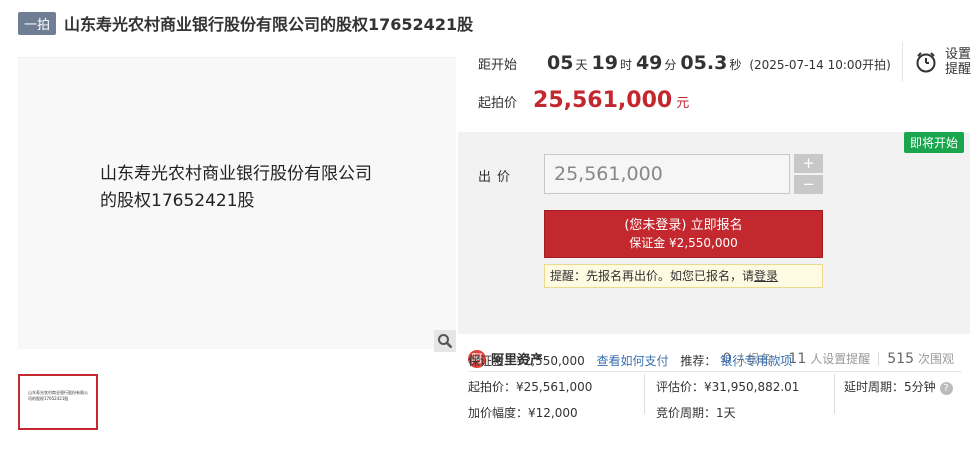  I want to click on bid-label: 出价, so click(497, 177).